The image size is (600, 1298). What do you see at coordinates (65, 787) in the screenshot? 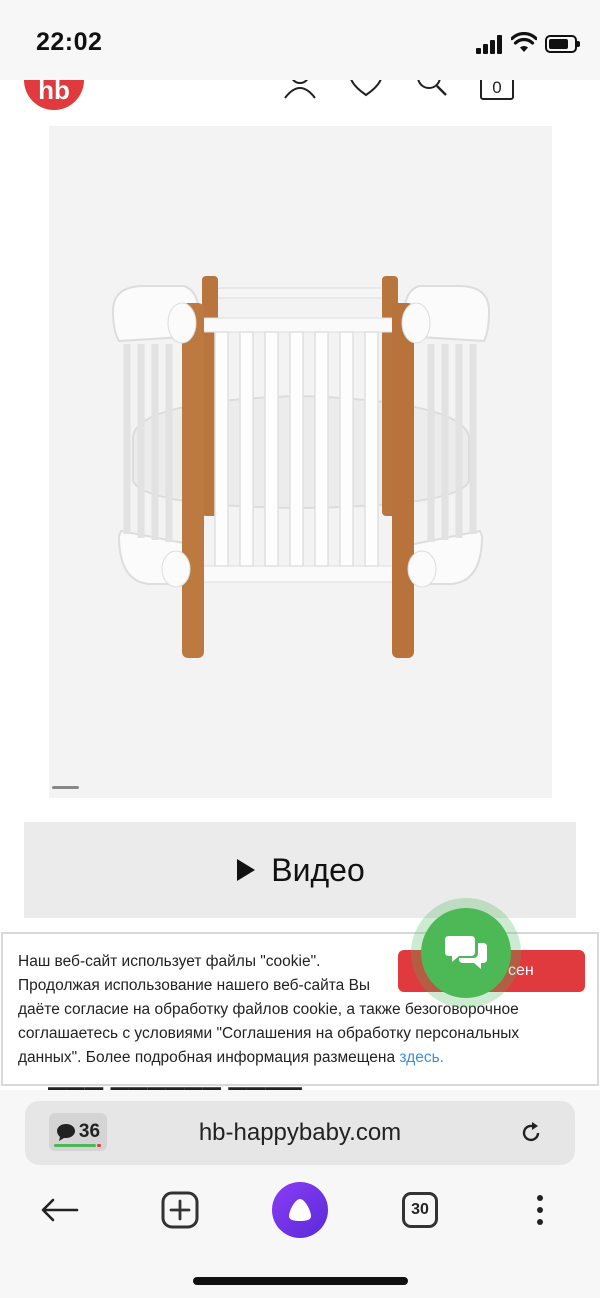
I see `slide-indicator` at bounding box center [65, 787].